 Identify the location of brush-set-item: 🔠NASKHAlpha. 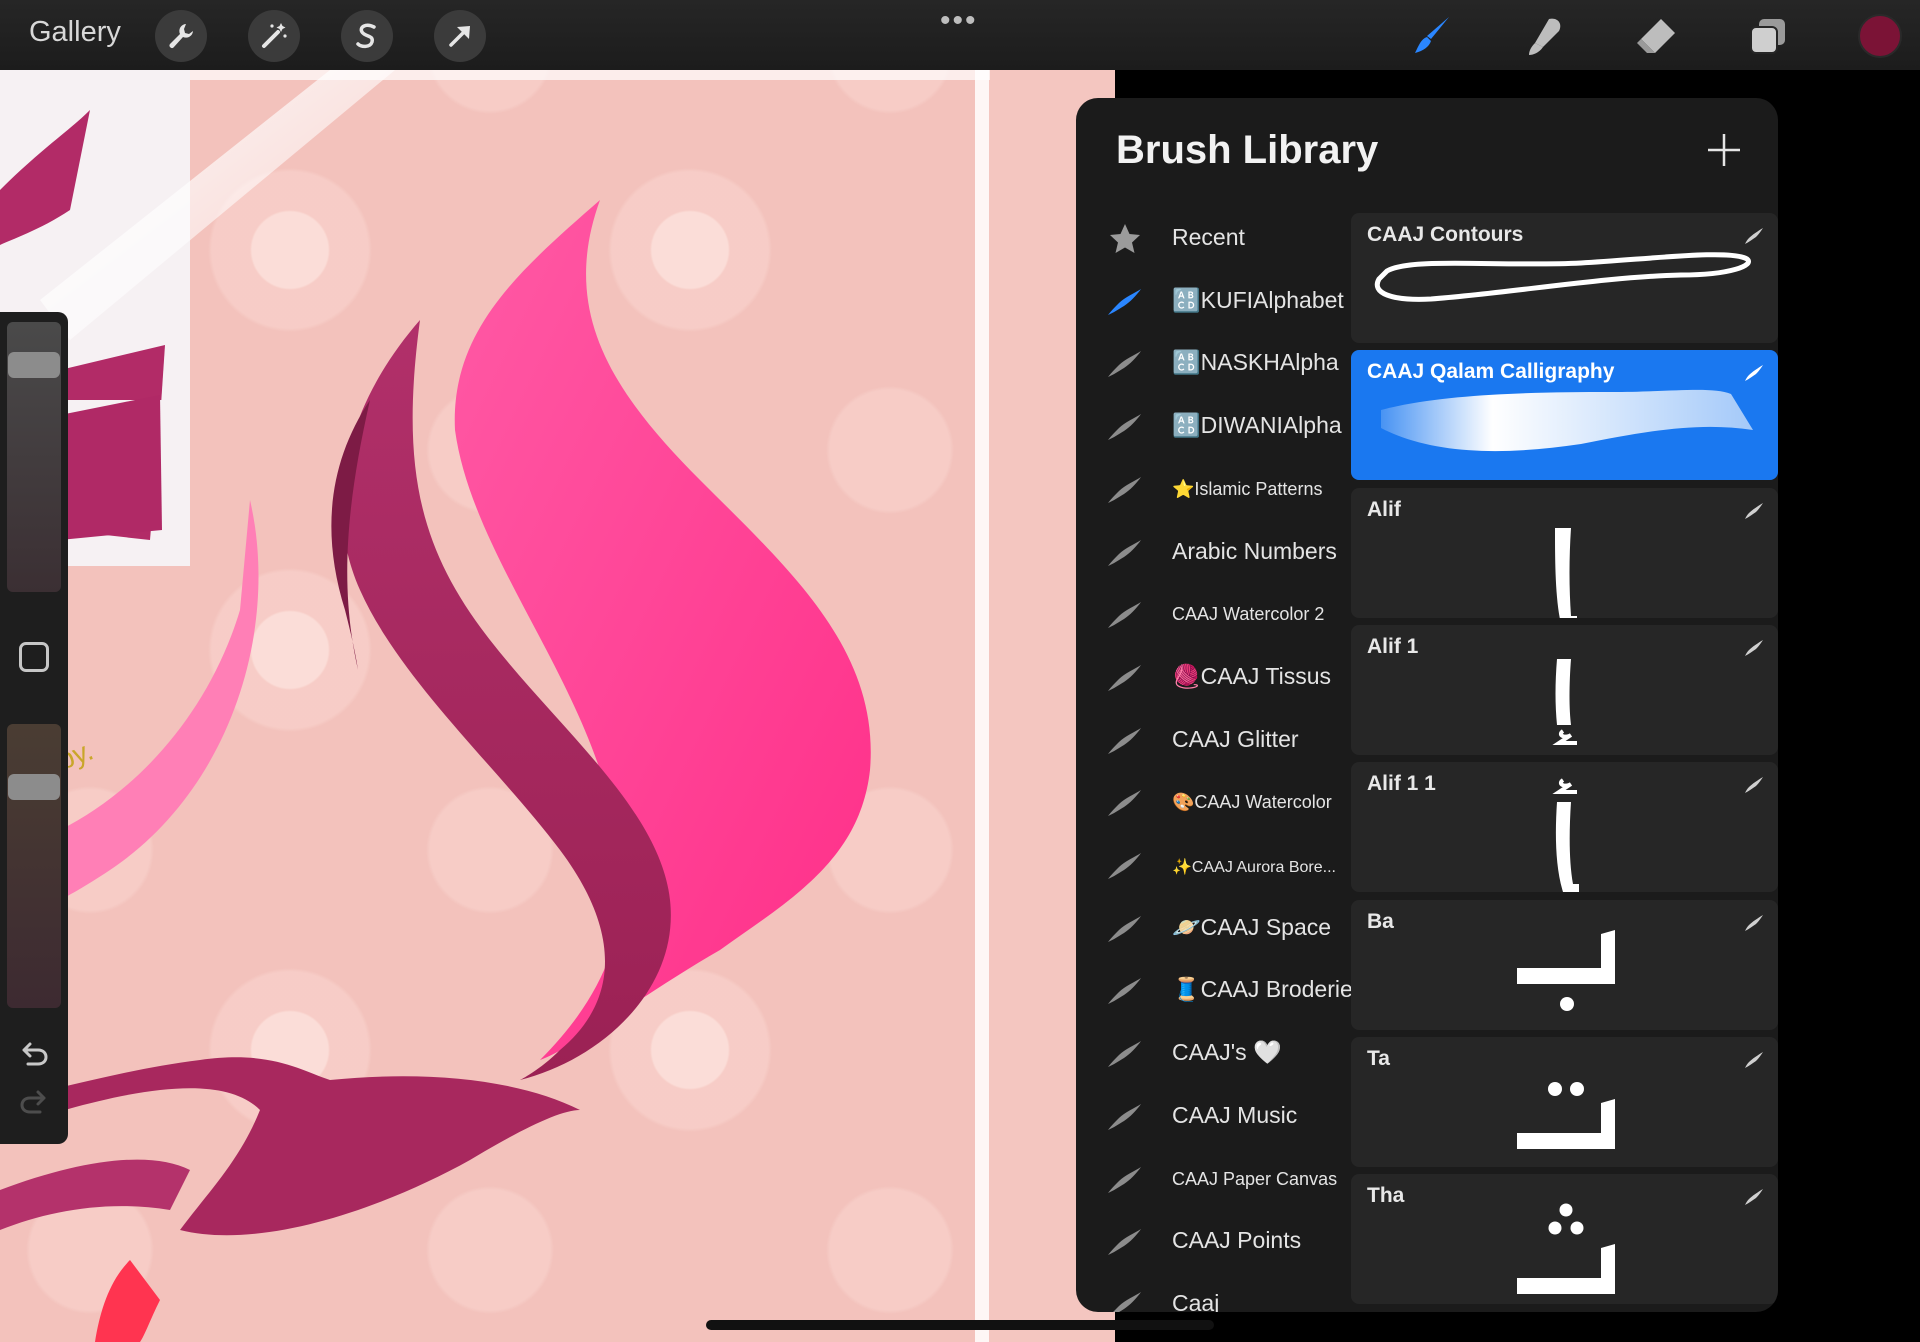
(1212, 364).